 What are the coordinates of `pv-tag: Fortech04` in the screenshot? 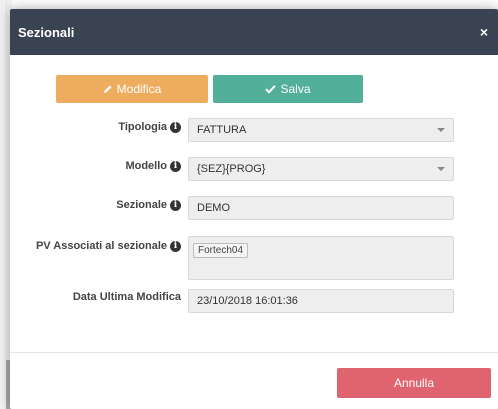 It's located at (221, 250).